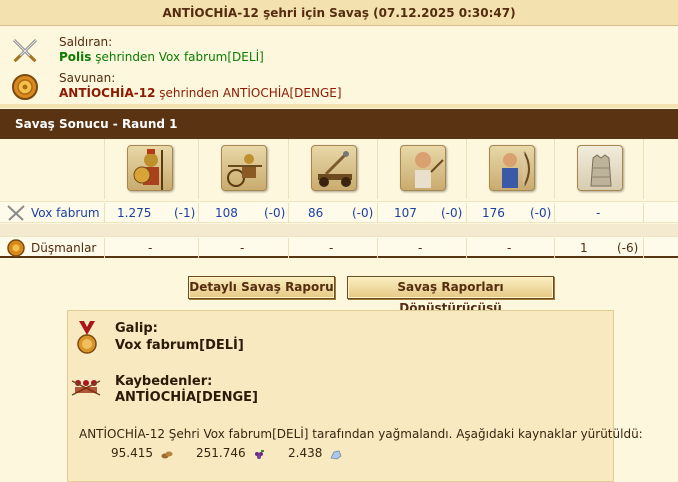 Image resolution: width=678 pixels, height=482 pixels. I want to click on chariot-icon, so click(244, 168).